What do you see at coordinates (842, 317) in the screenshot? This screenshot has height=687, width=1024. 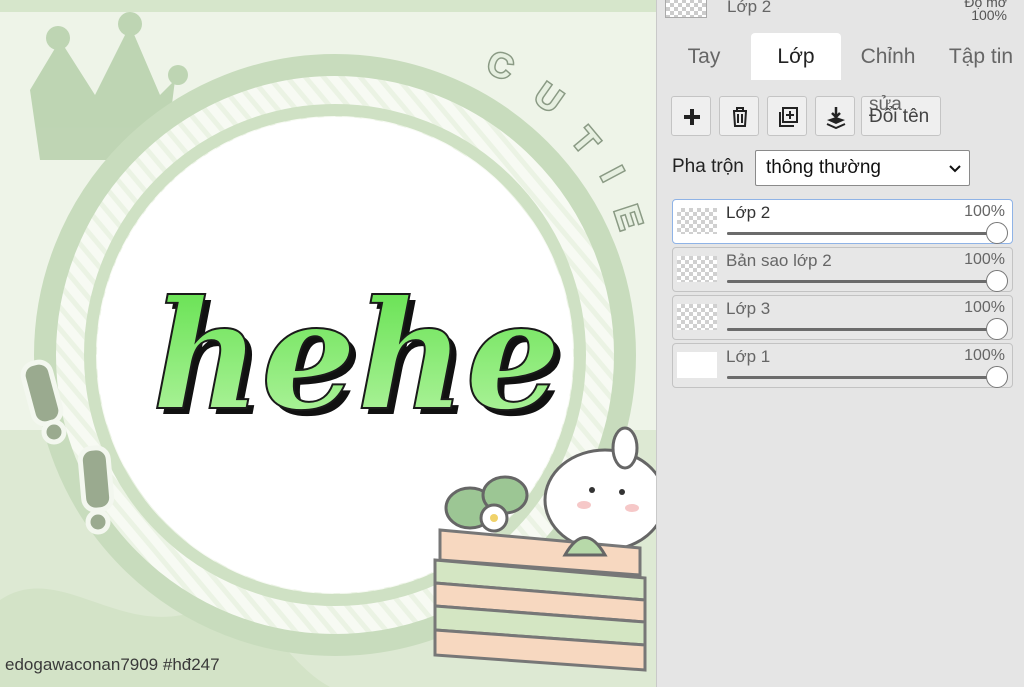 I see `layer-item: Lớp 3 100%` at bounding box center [842, 317].